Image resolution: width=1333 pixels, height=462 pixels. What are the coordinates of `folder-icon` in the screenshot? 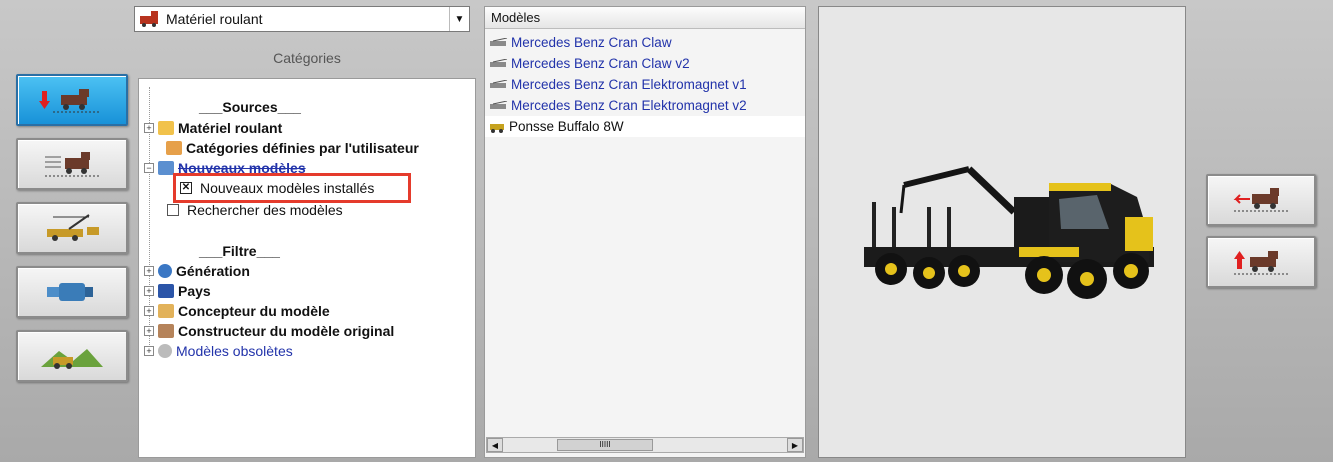 It's located at (166, 128).